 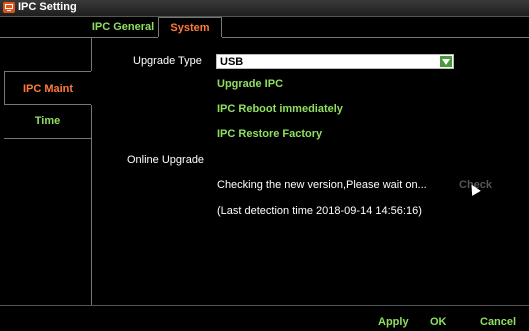 What do you see at coordinates (166, 160) in the screenshot?
I see `online-upgrade-label: Online Upgrade` at bounding box center [166, 160].